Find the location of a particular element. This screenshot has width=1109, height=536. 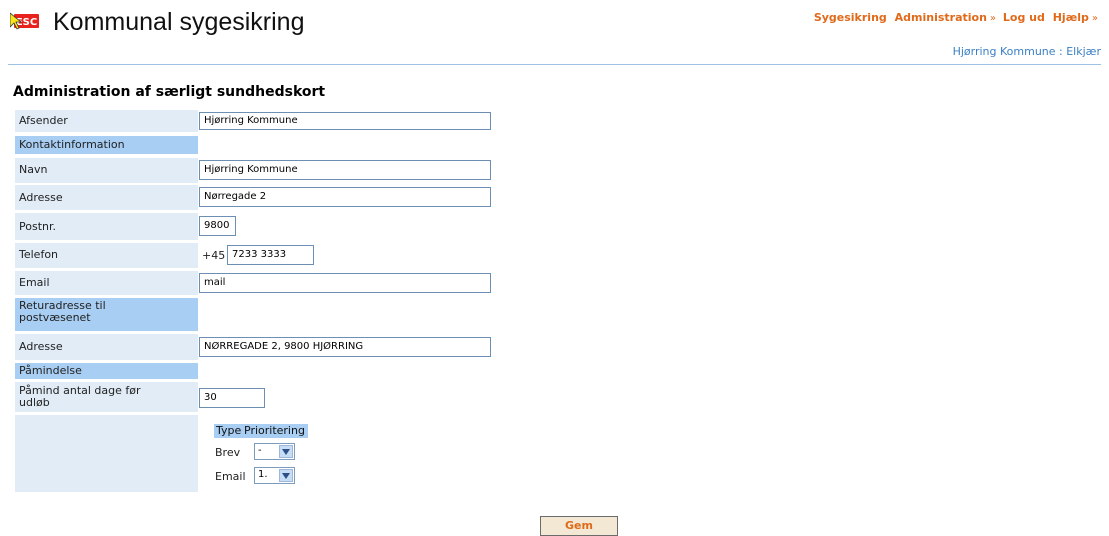

priority-type-header: Type is located at coordinates (229, 431).